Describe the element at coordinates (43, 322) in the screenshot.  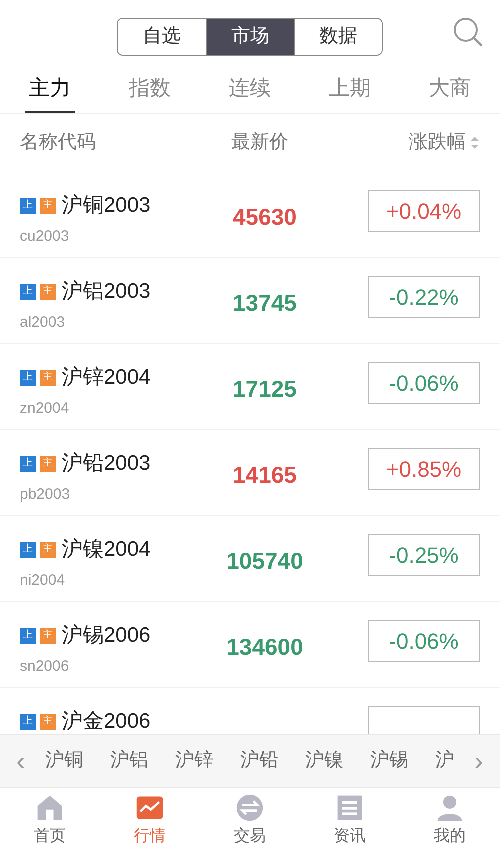
I see `contract-code: al2003` at that location.